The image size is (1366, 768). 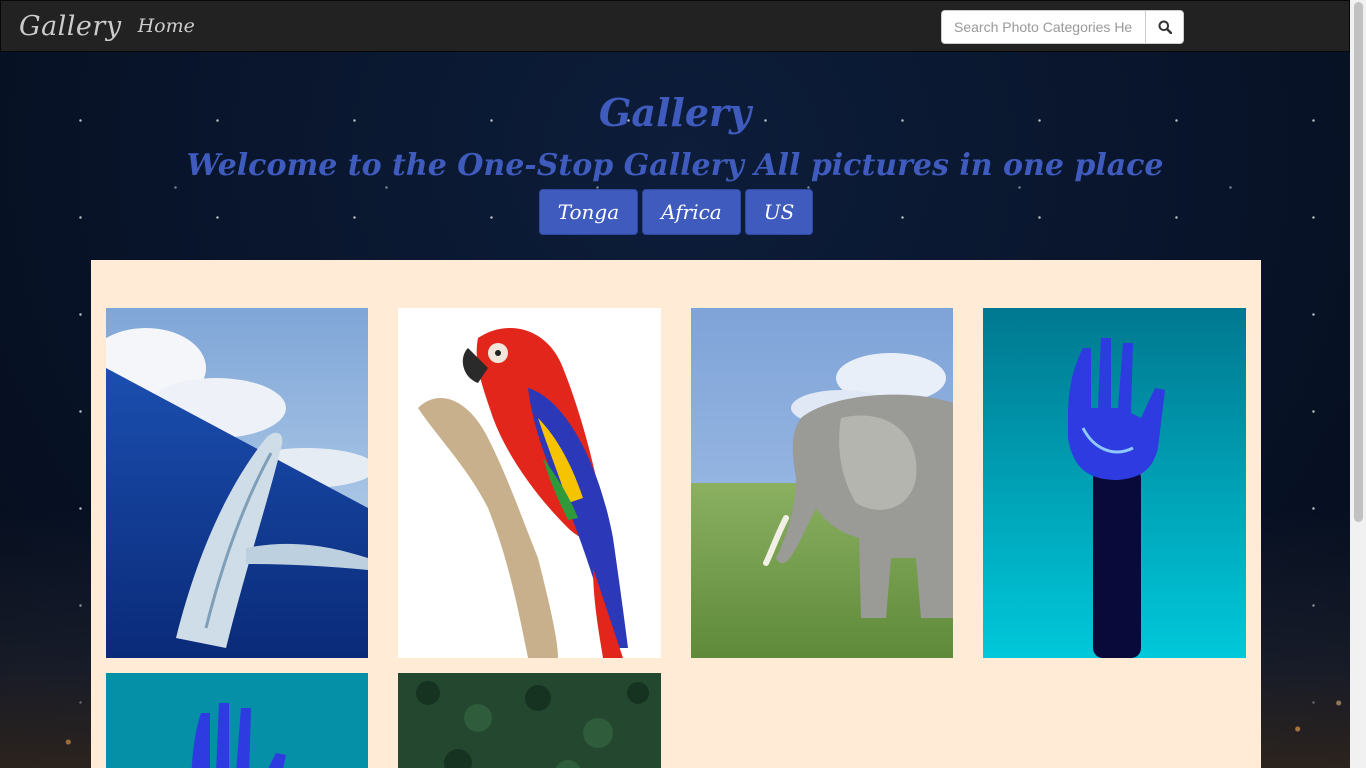 What do you see at coordinates (1043, 27) in the screenshot?
I see `search-input` at bounding box center [1043, 27].